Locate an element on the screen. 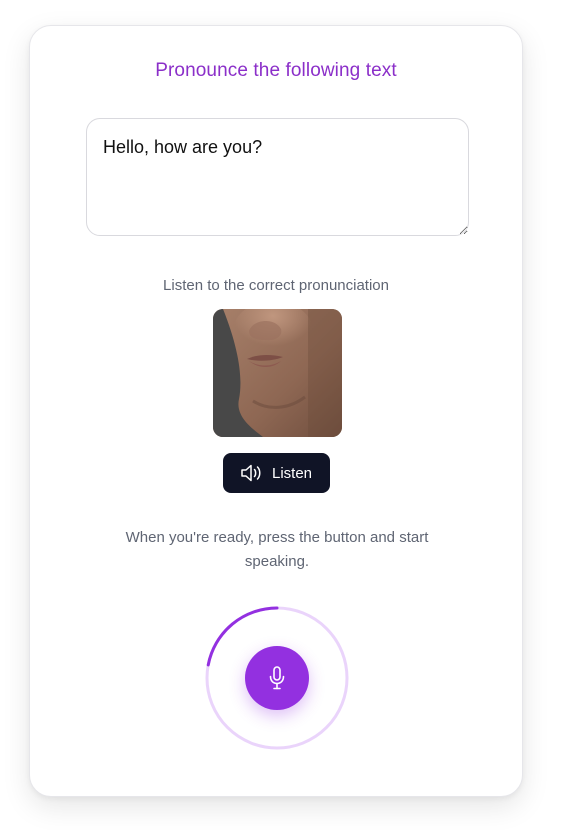 This screenshot has width=561, height=830. listen-button: Listen is located at coordinates (276, 473).